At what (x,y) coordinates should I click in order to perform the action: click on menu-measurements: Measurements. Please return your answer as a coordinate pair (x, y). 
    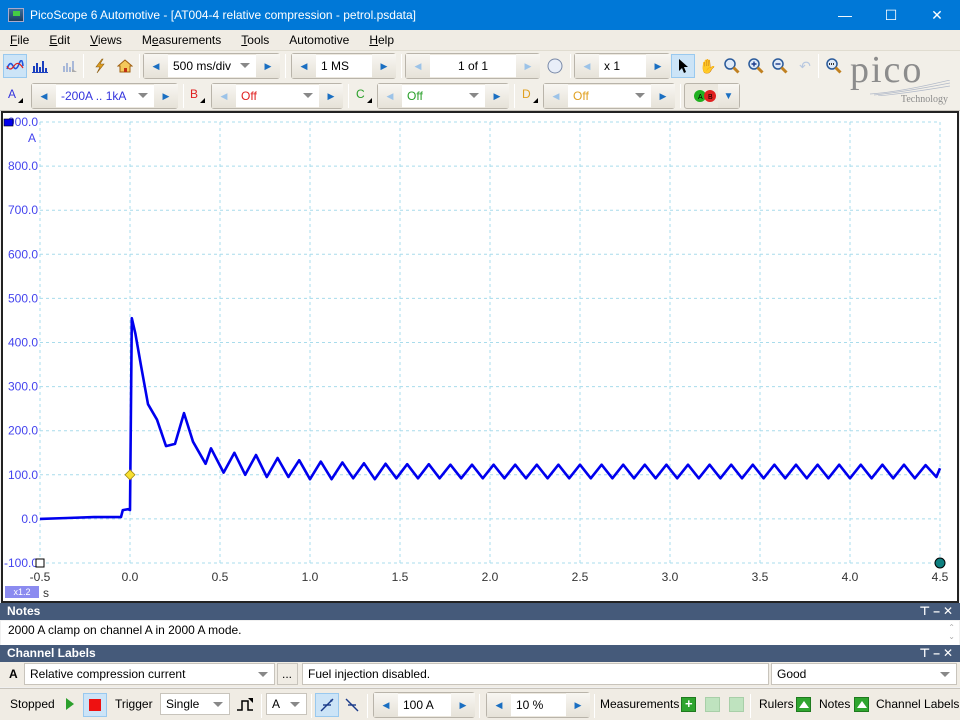
    Looking at the image, I should click on (181, 40).